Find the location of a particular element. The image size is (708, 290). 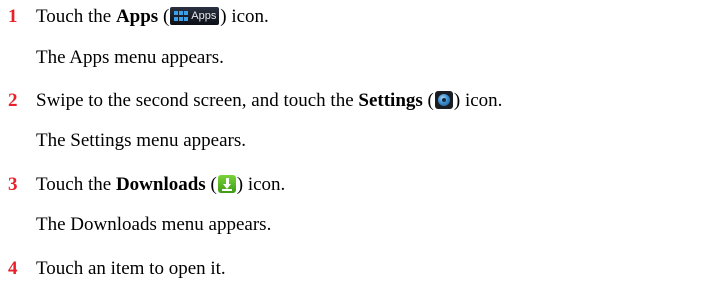

step-instruction: Touch the Apps (Apps) icon. is located at coordinates (152, 17).